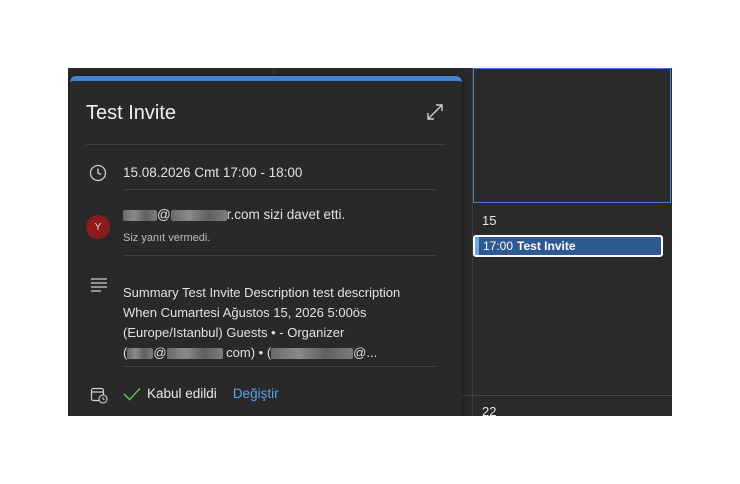 This screenshot has width=740, height=484. Describe the element at coordinates (167, 238) in the screenshot. I see `response-status: Siz yanıt vermedi.` at that location.